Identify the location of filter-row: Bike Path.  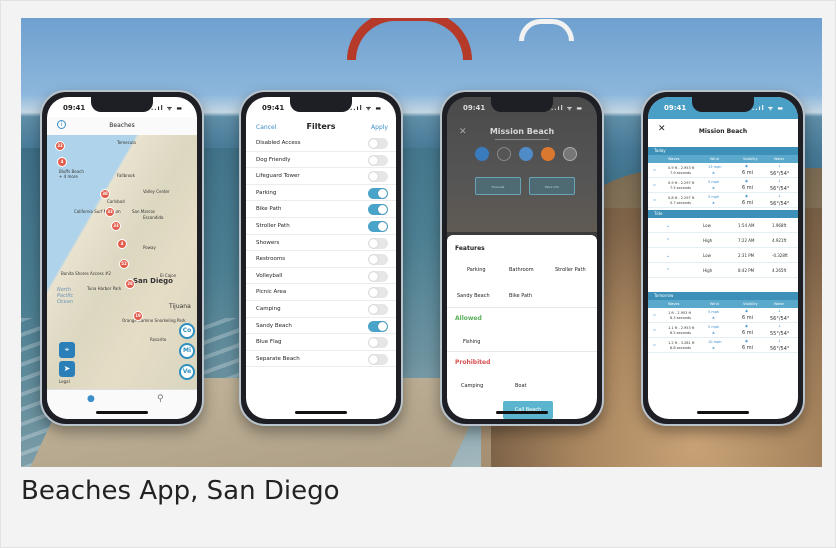
(321, 209).